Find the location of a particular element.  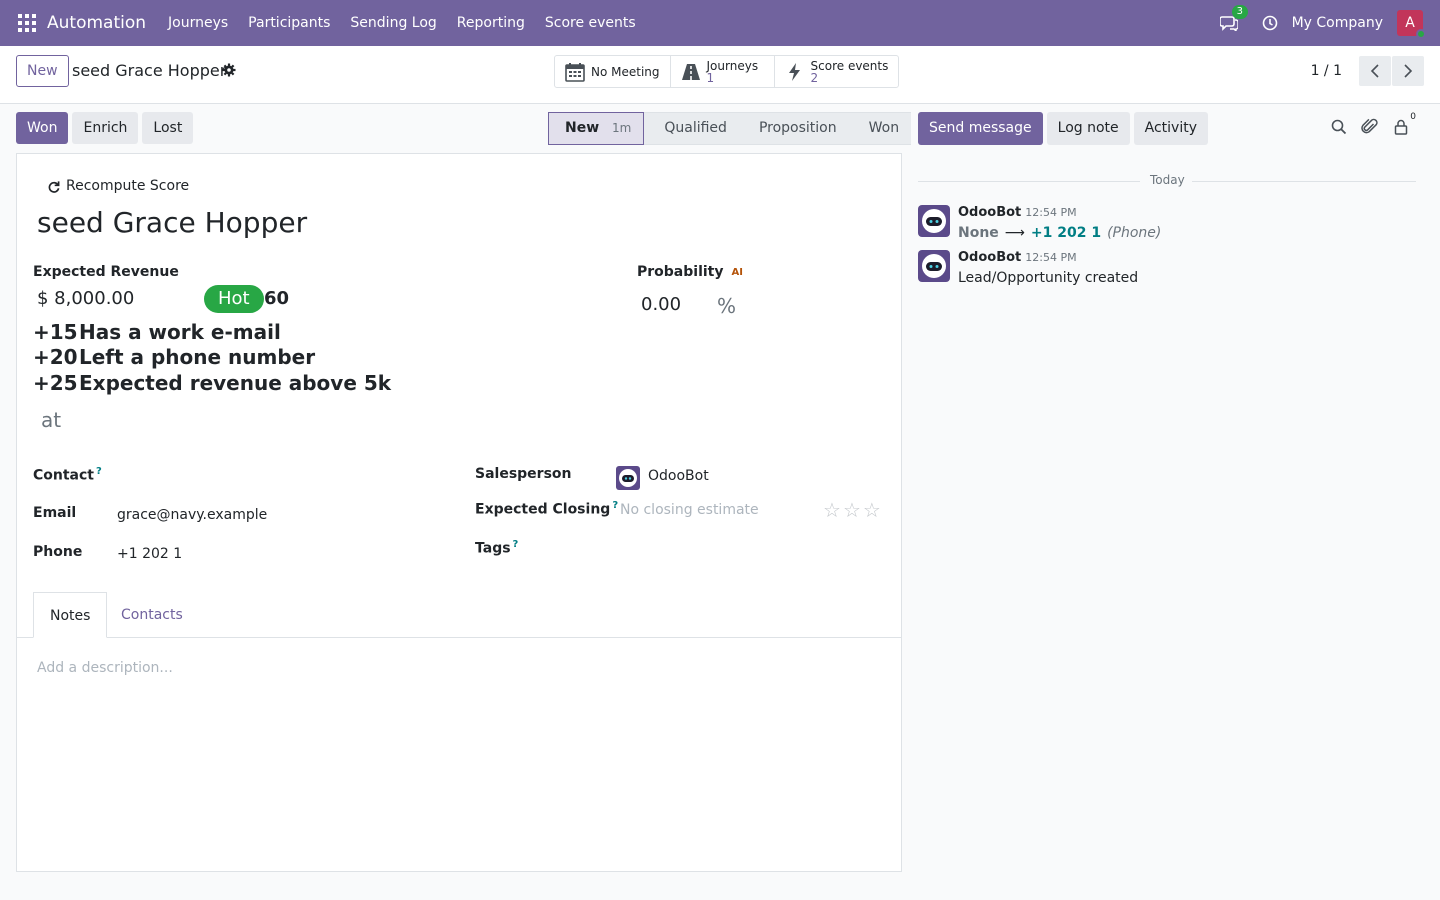

lead-name-field: seed Grace Hopper is located at coordinates (172, 222).